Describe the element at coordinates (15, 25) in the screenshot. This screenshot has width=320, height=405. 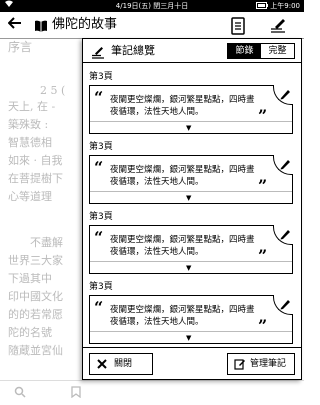
I see `back-arrow-icon` at that location.